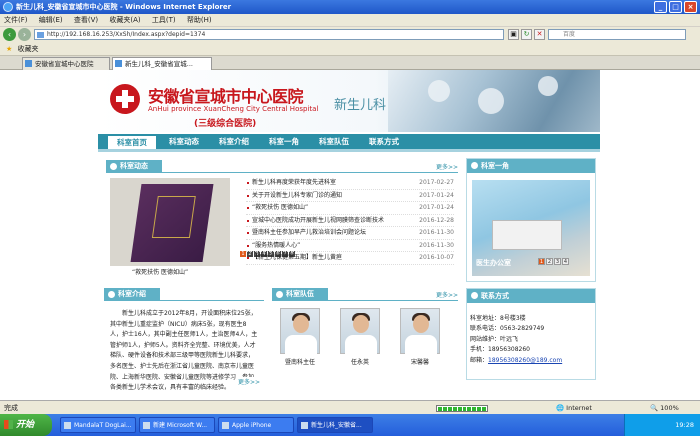 Image resolution: width=700 pixels, height=436 pixels. What do you see at coordinates (28, 49) in the screenshot?
I see `favorites-label: 收藏夹` at bounding box center [28, 49].